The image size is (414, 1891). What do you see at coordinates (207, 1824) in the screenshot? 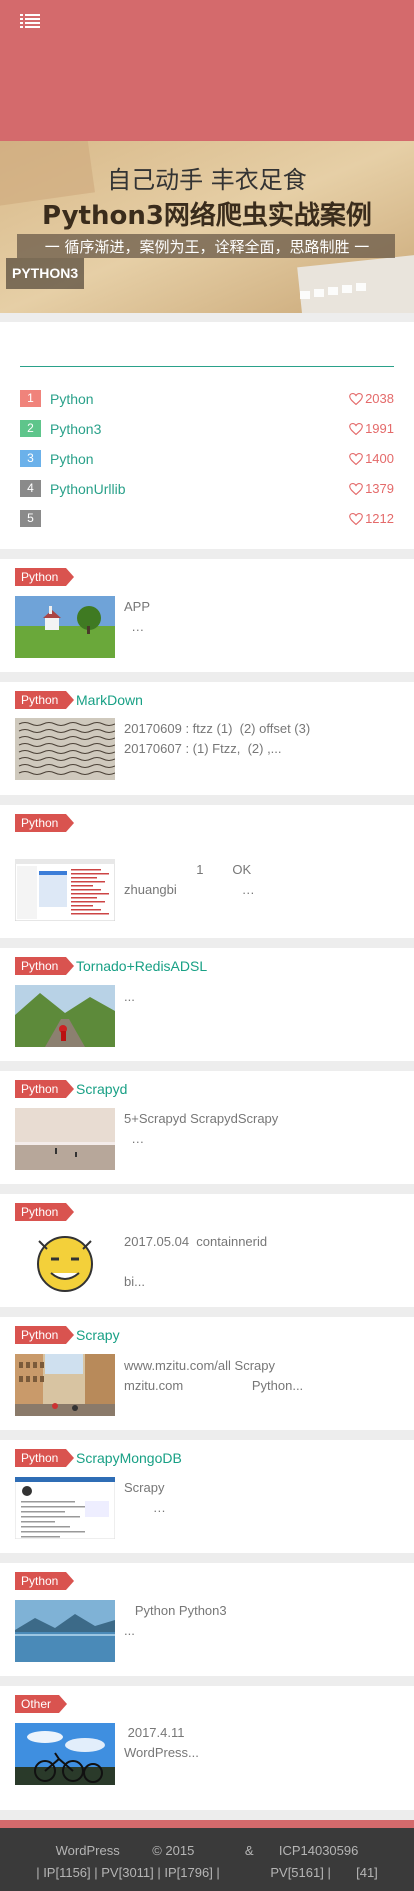
I see `footer-accent-bar` at bounding box center [207, 1824].